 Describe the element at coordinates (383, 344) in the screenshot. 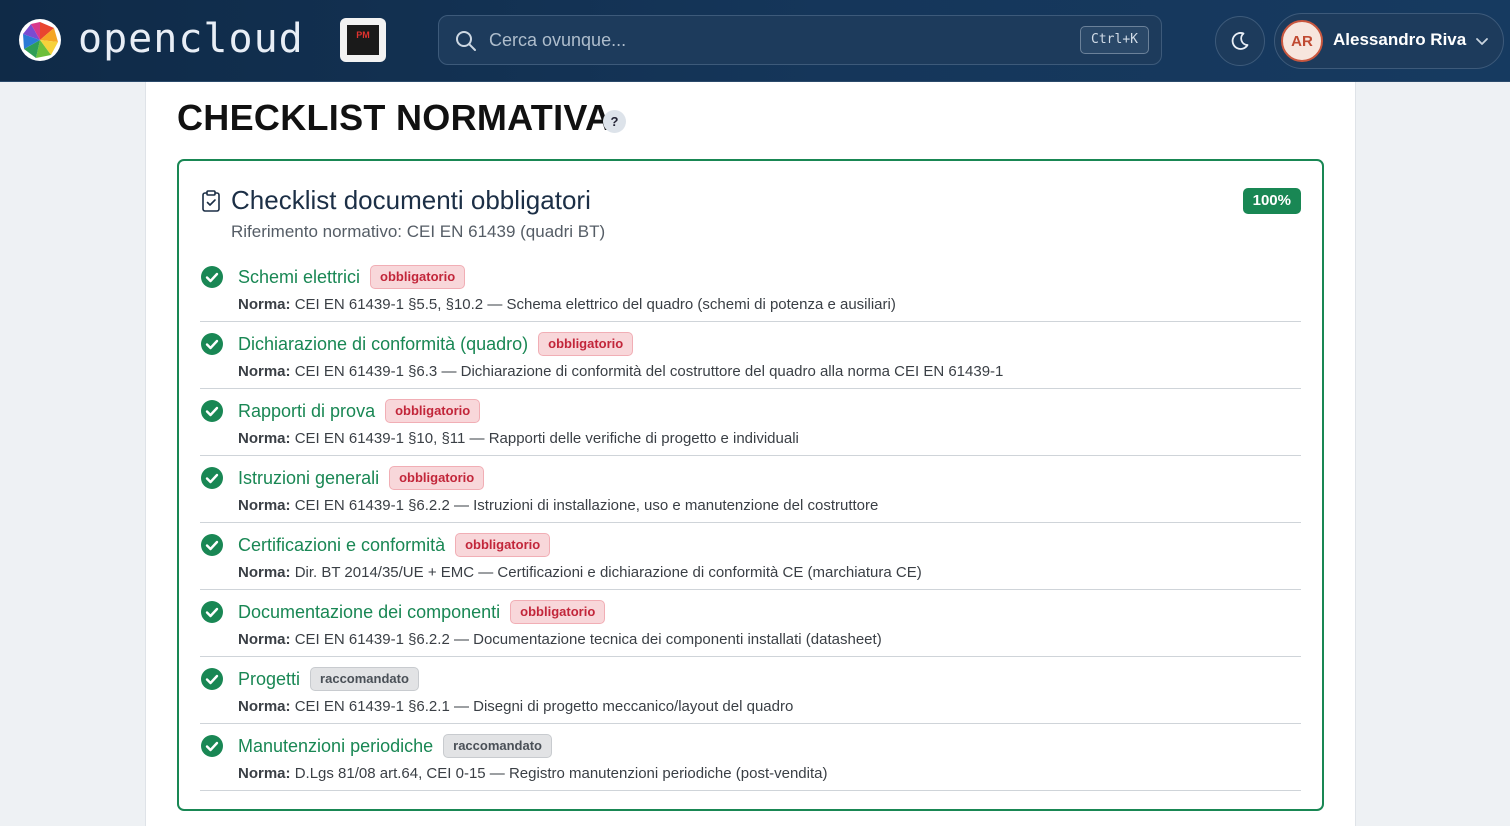

I see `item-name: Dichiarazione di conformità (quadro)` at that location.